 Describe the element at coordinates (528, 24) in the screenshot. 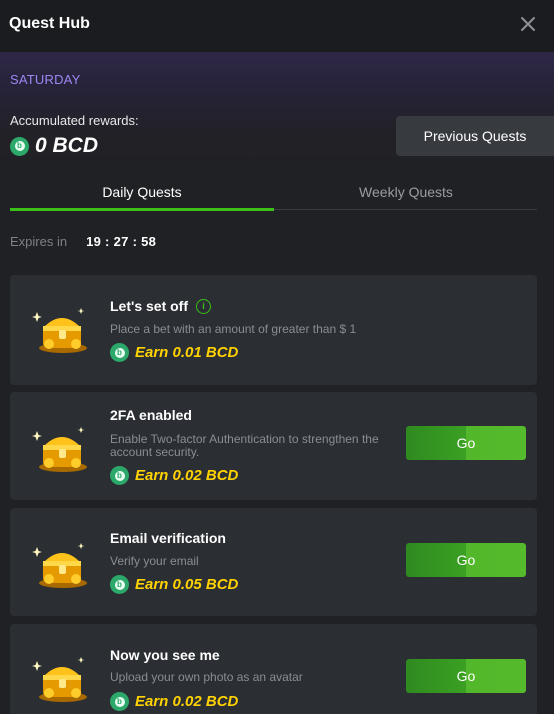

I see `close-icon` at that location.